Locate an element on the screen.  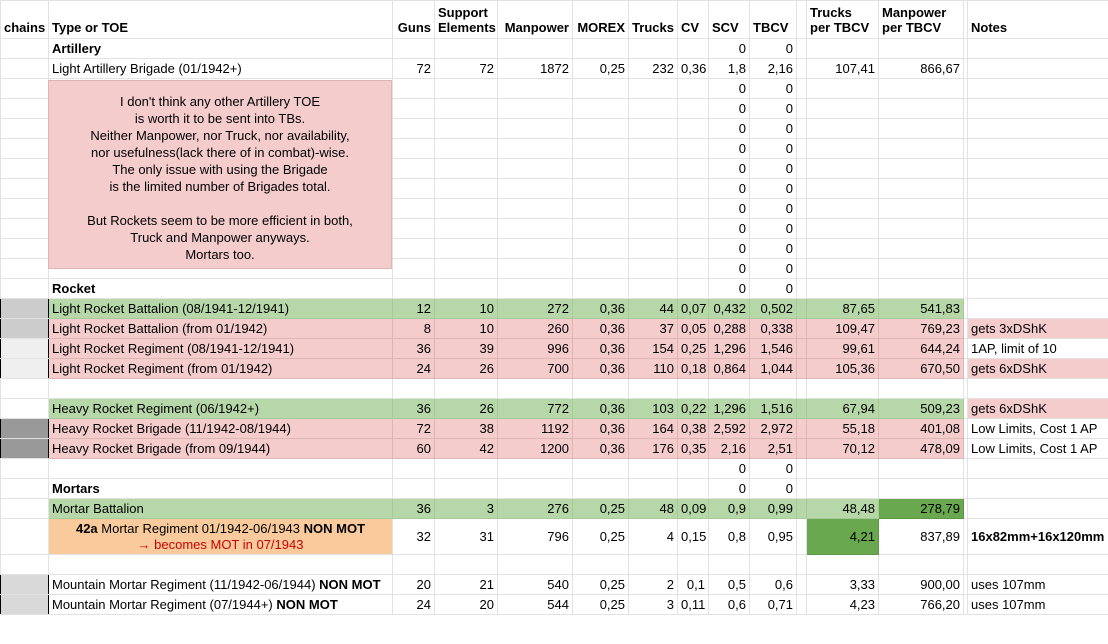
manpower-per-tbcv-cell: 769,23 is located at coordinates (921, 328).